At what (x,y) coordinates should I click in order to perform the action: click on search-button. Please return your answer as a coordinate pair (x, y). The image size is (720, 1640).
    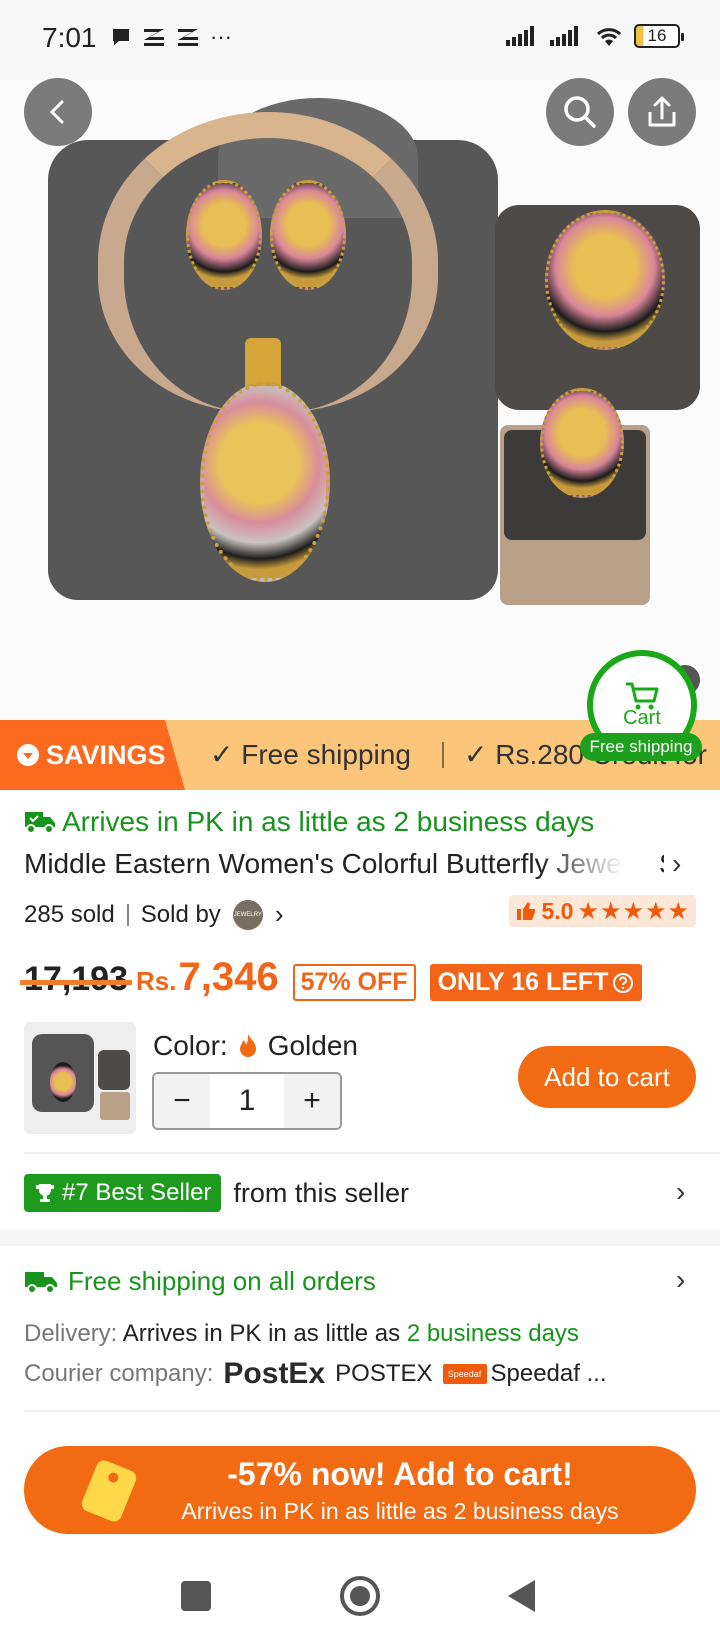
    Looking at the image, I should click on (580, 112).